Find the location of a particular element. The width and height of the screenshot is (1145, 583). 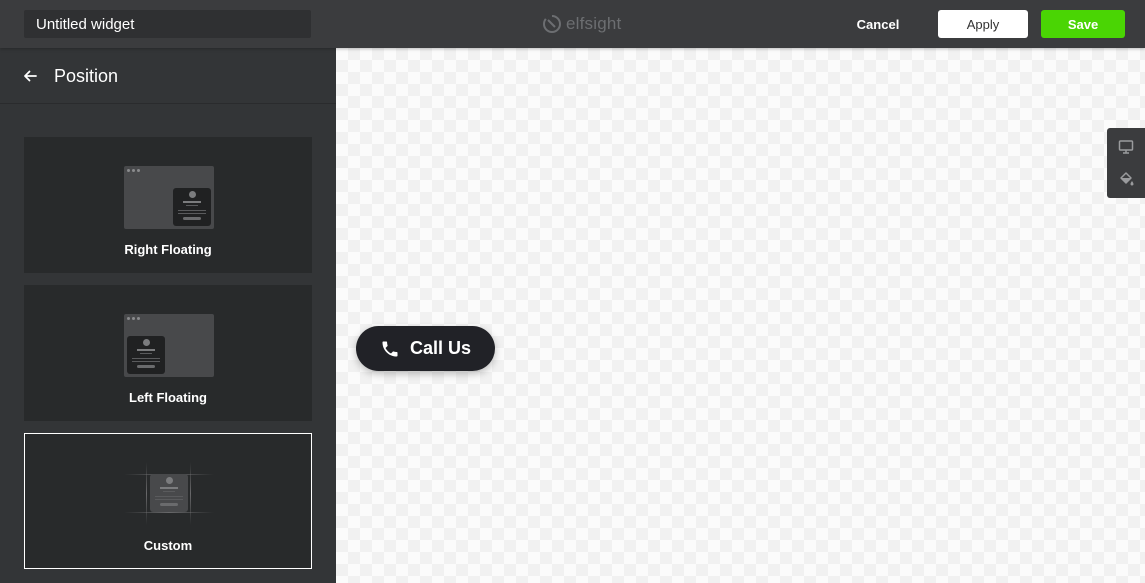

back-button is located at coordinates (30, 76).